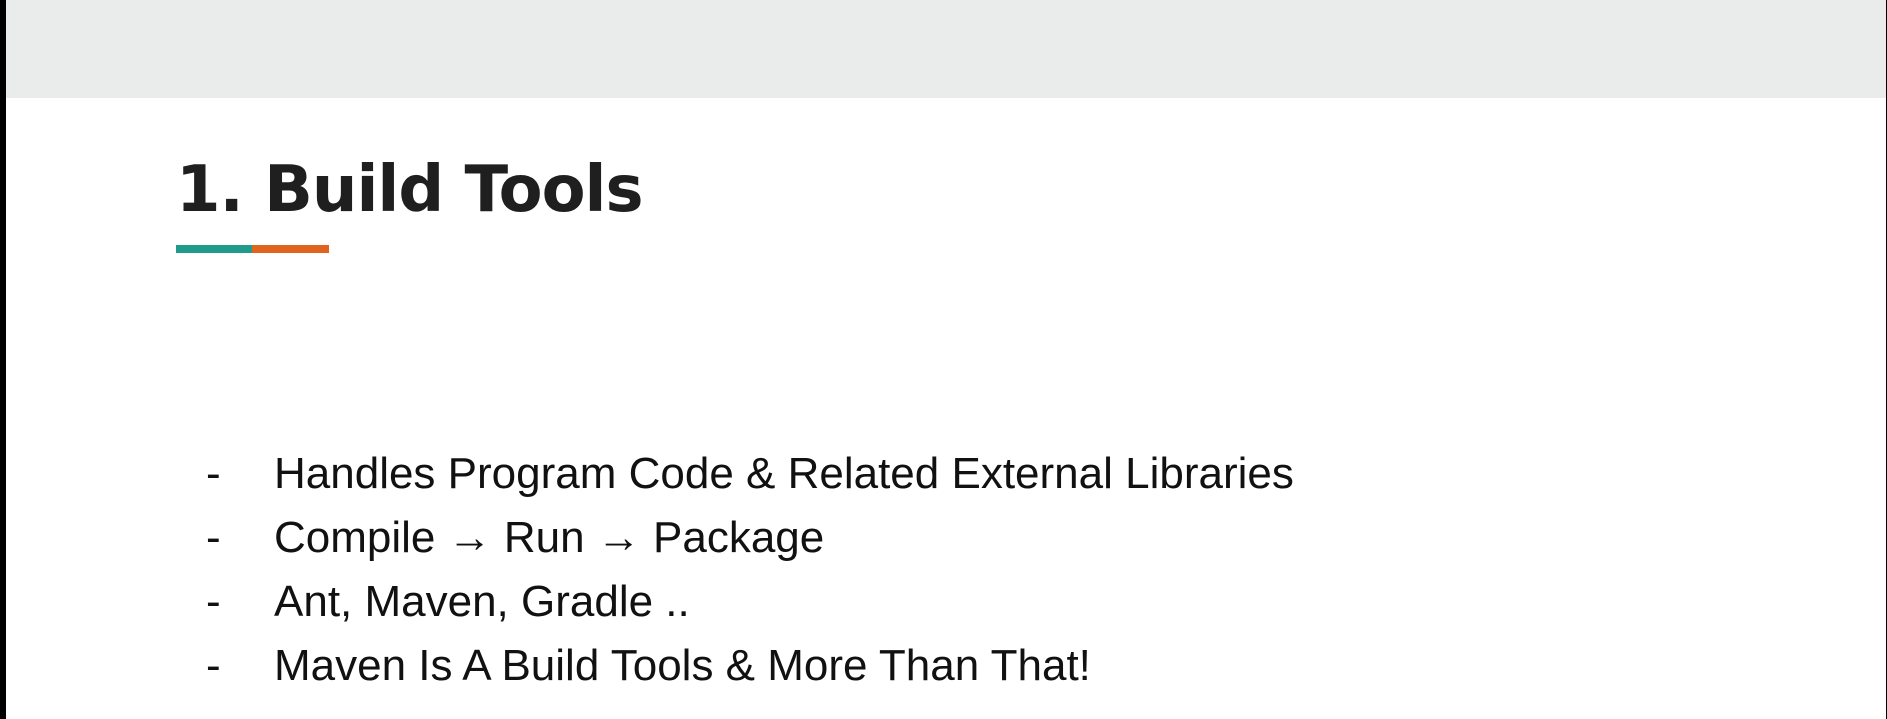 This screenshot has width=1887, height=719. Describe the element at coordinates (214, 249) in the screenshot. I see `accent-teal-segment` at that location.